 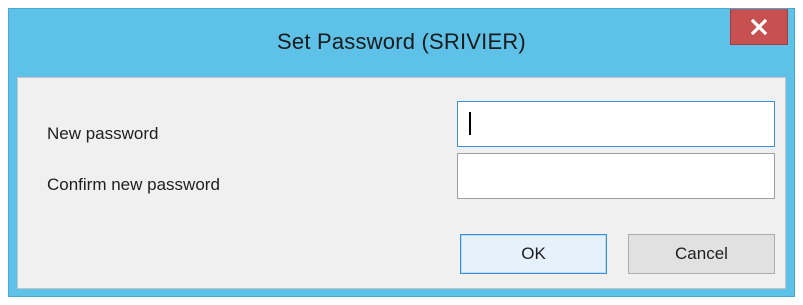 I want to click on close-x-icon, so click(x=759, y=26).